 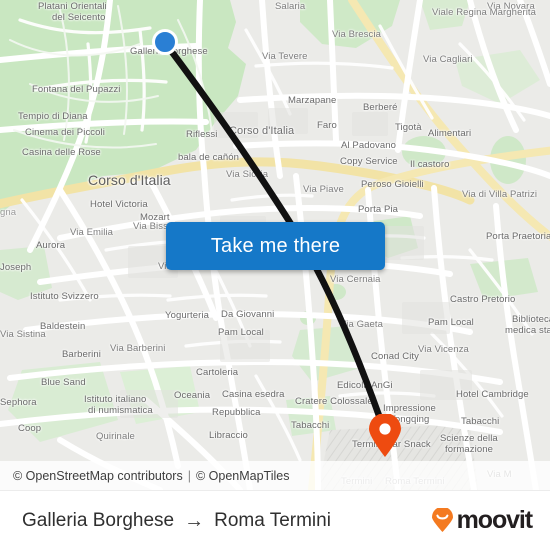 What do you see at coordinates (494, 520) in the screenshot?
I see `moovit-wordmark: moovit` at bounding box center [494, 520].